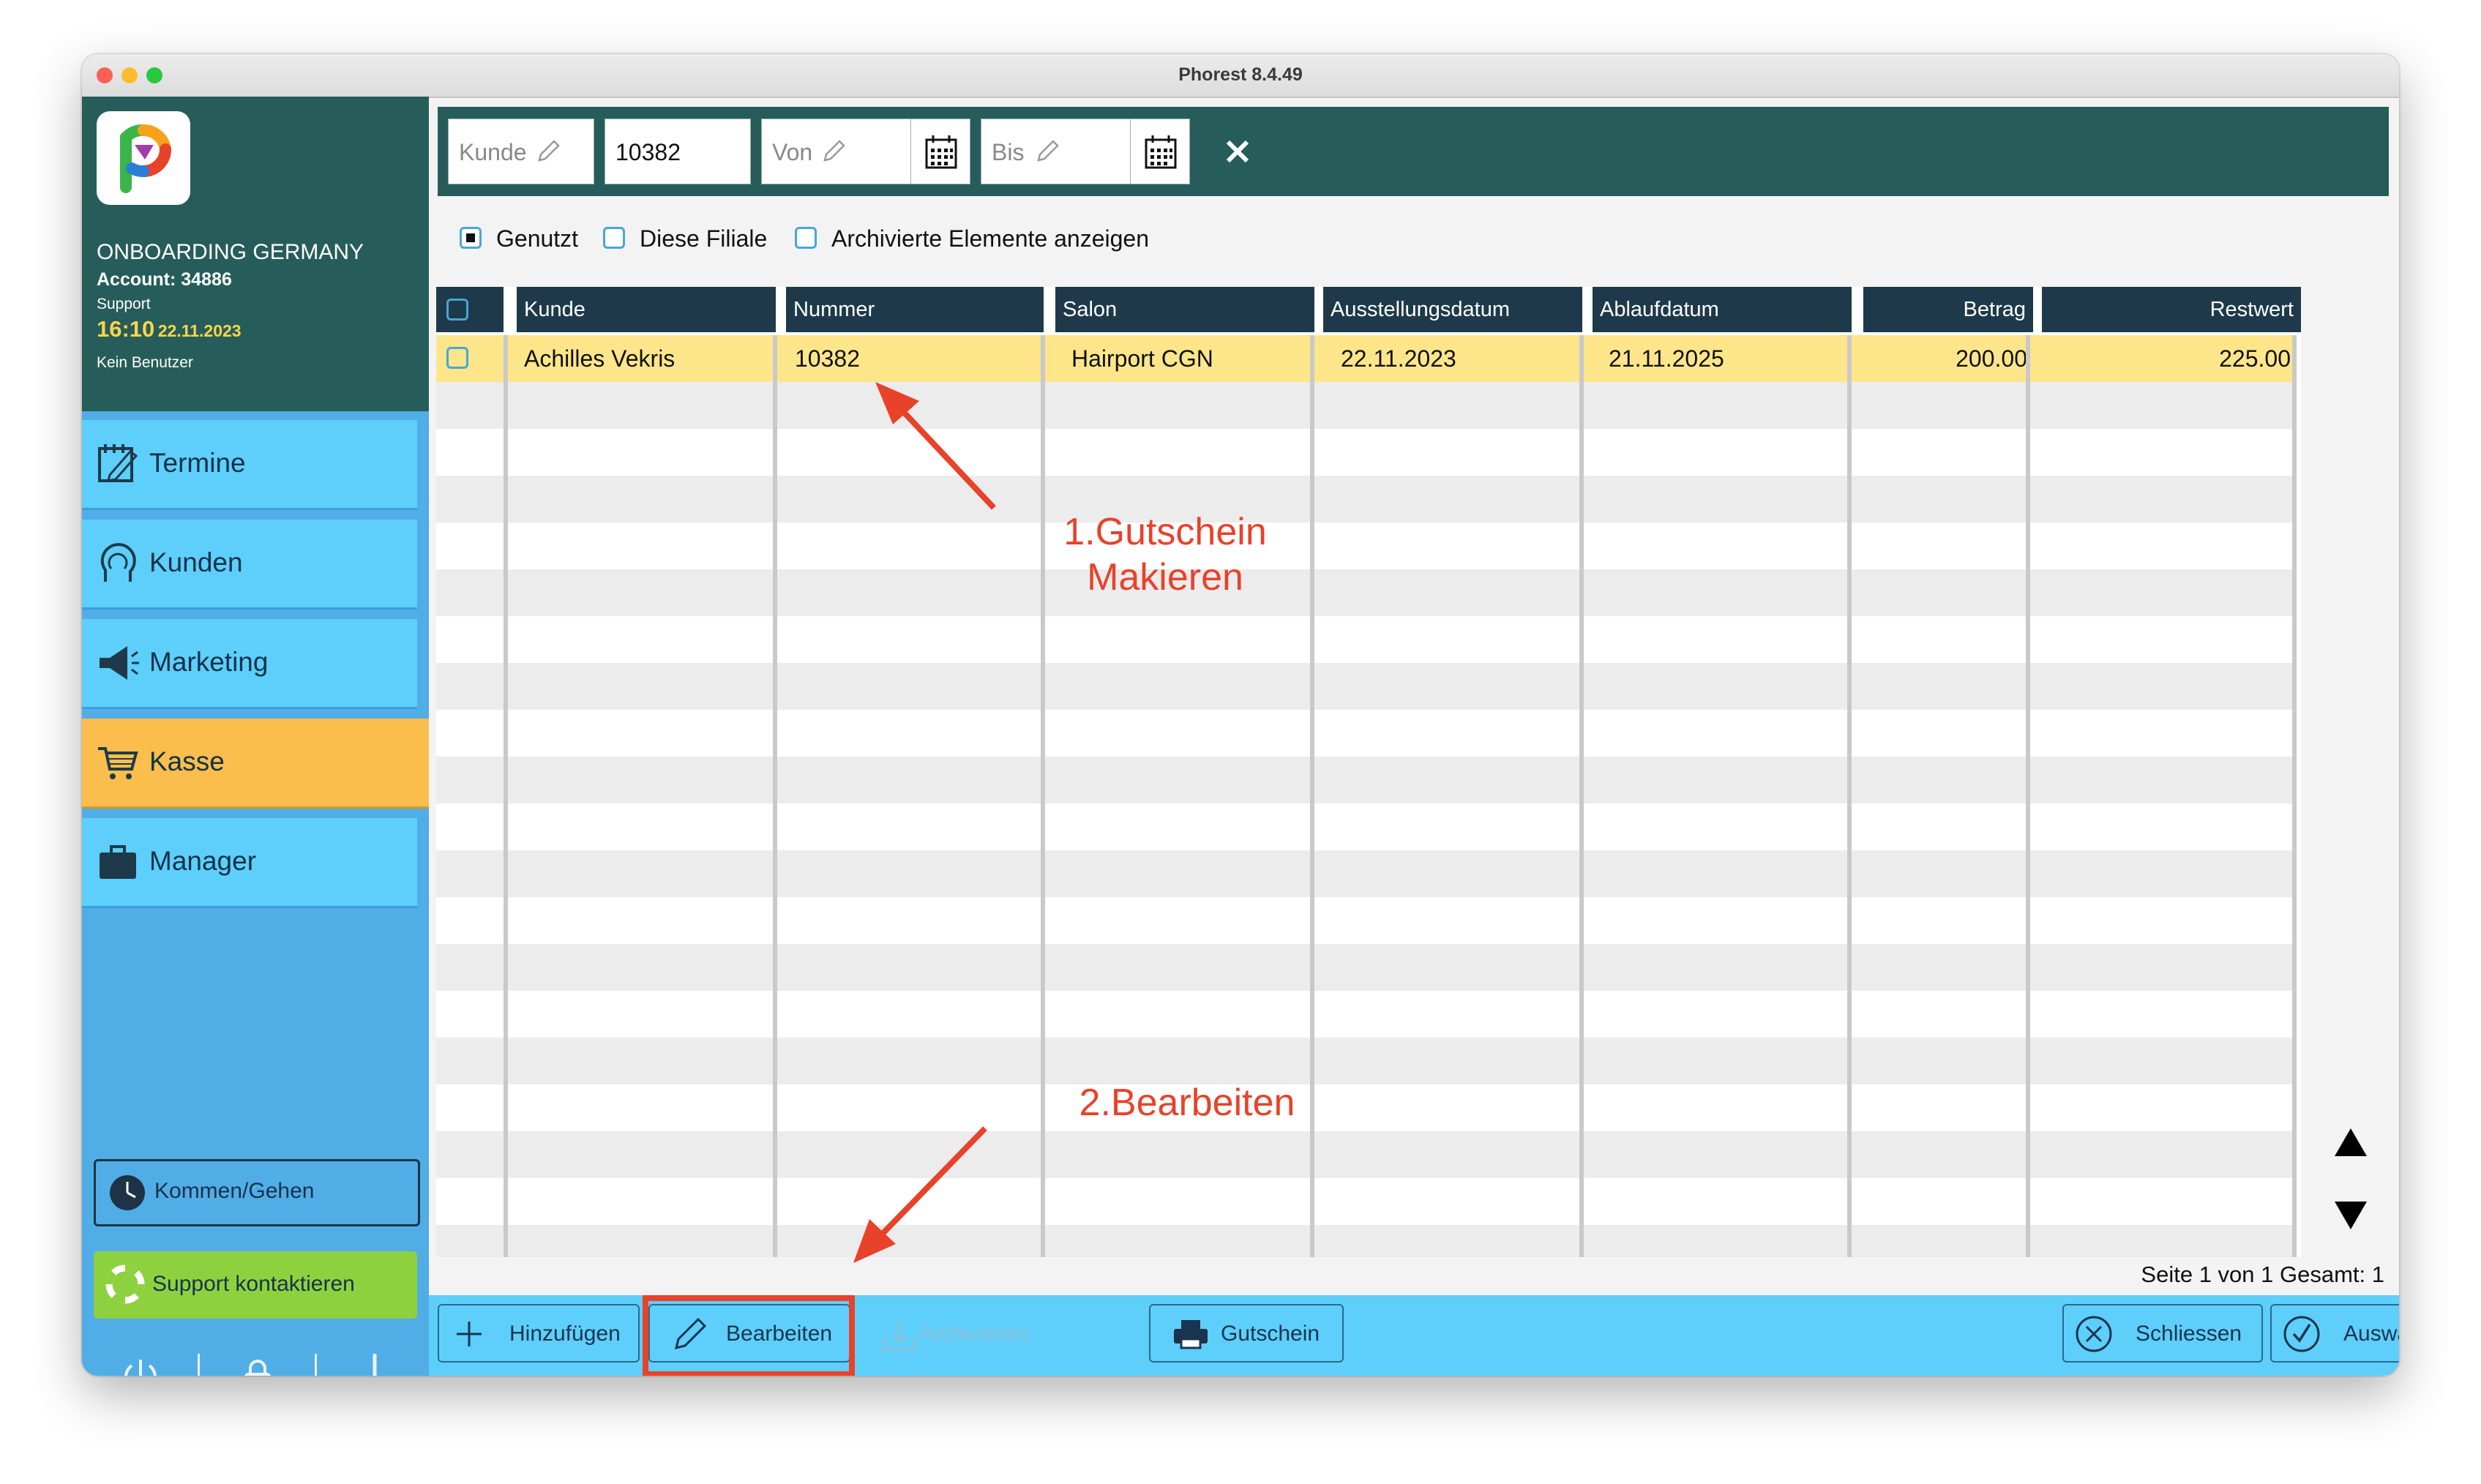  I want to click on select-button: Auswählen, so click(2334, 1333).